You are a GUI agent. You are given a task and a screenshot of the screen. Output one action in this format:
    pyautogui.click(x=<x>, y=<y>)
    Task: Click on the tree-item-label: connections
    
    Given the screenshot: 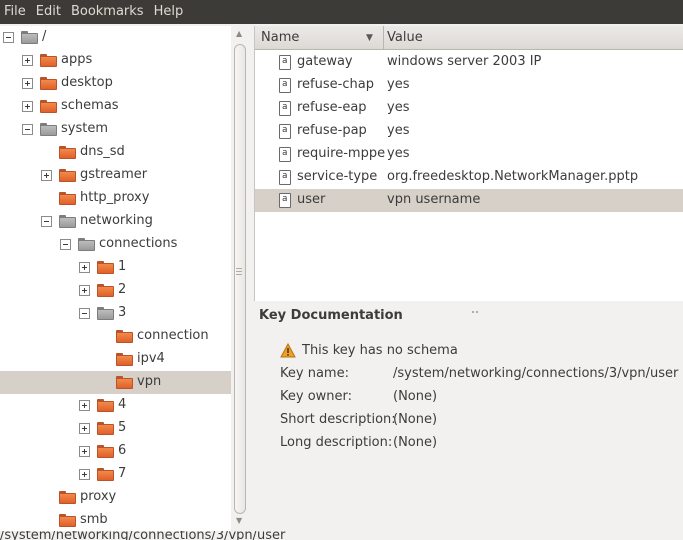 What is the action you would take?
    pyautogui.click(x=138, y=243)
    